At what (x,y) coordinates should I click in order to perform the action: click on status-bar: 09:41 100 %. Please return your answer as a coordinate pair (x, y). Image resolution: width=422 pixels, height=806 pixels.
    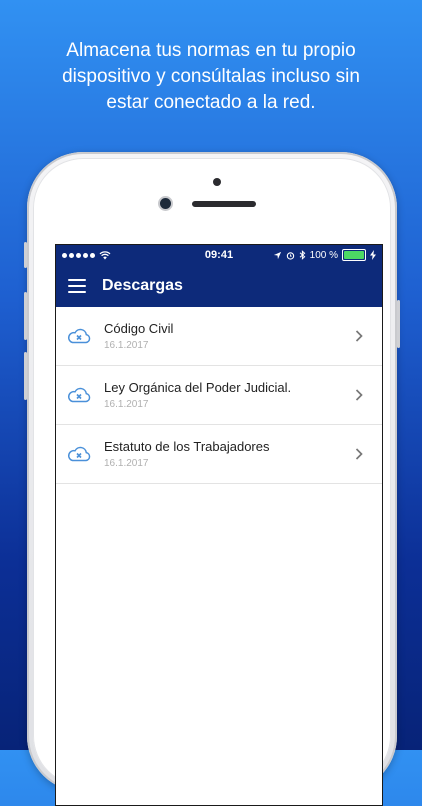
    Looking at the image, I should click on (219, 255).